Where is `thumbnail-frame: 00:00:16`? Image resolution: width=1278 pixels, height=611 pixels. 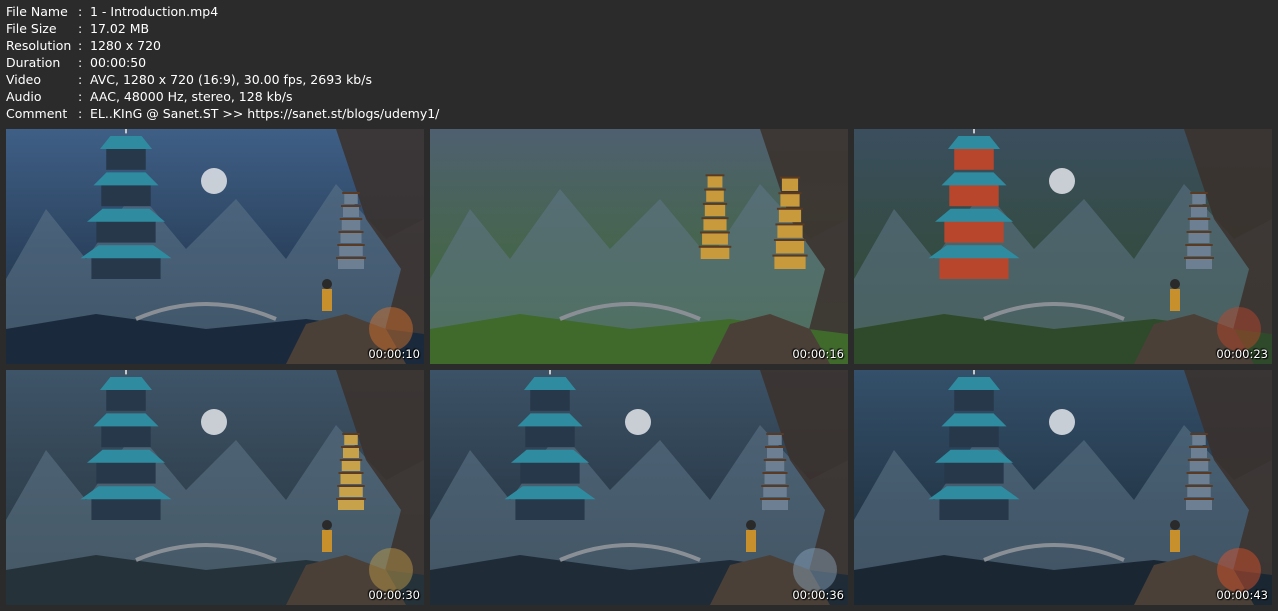
thumbnail-frame: 00:00:16 is located at coordinates (639, 246).